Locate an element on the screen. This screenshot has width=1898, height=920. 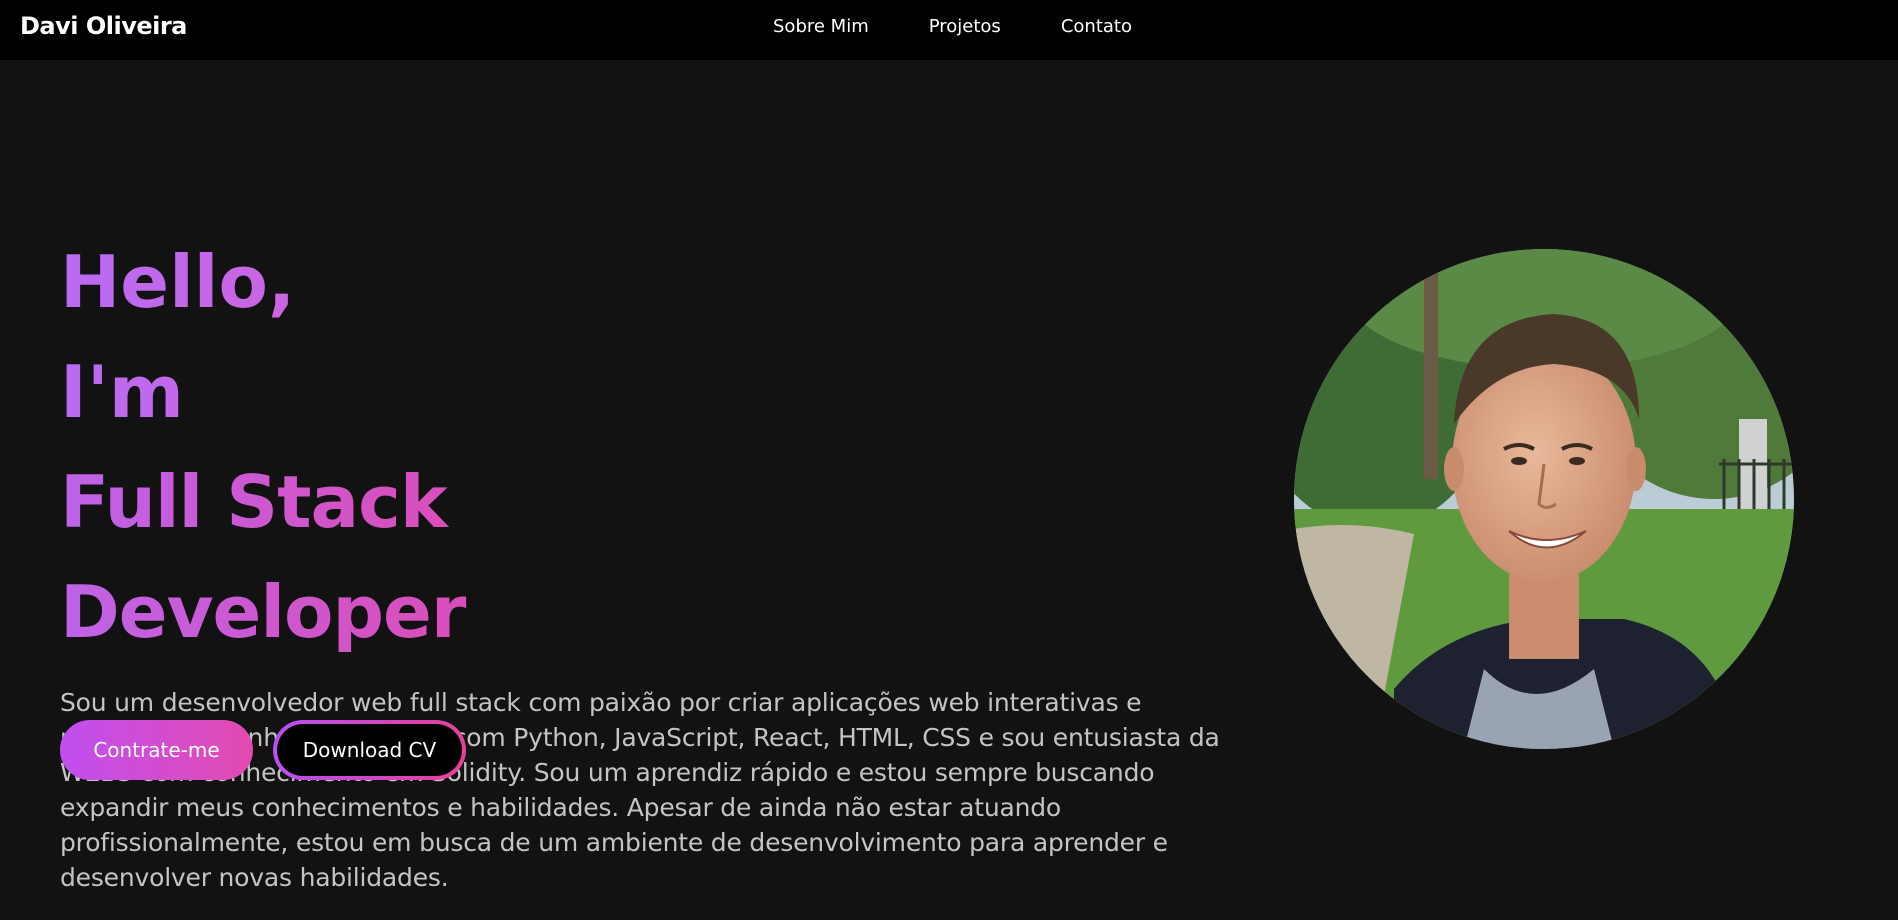
download-cv-button: Download CV is located at coordinates (369, 750).